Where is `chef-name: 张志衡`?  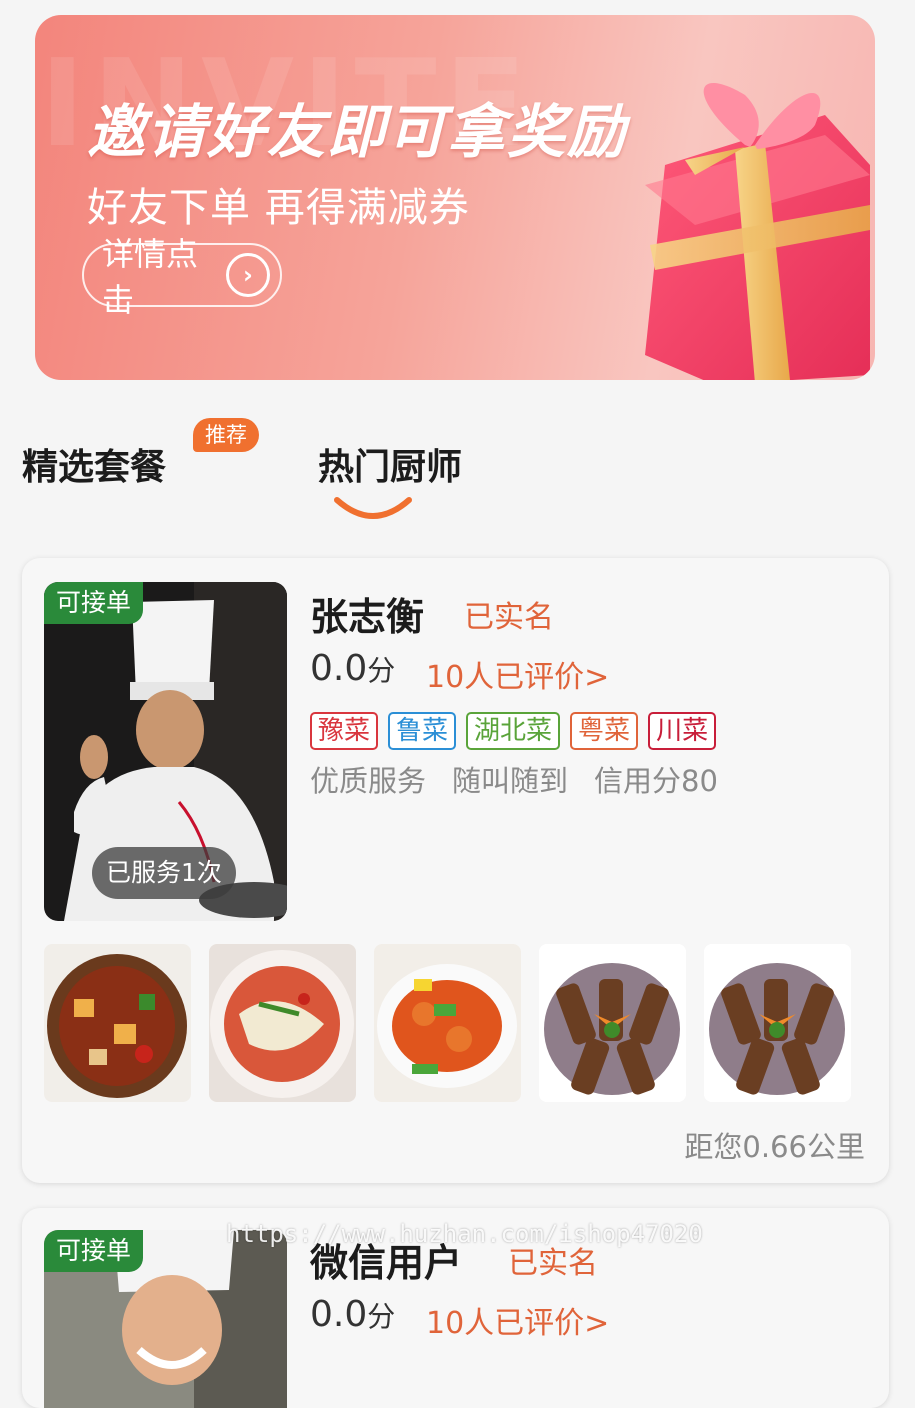 chef-name: 张志衡 is located at coordinates (367, 617).